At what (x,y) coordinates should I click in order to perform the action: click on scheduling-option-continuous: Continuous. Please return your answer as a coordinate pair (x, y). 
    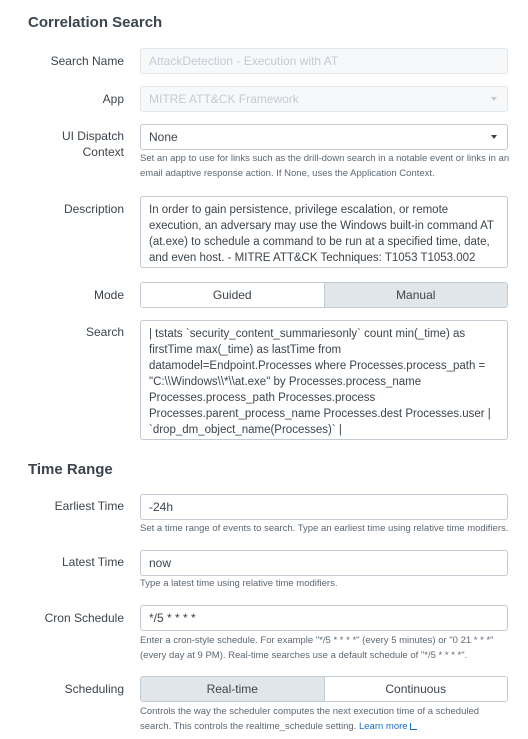
    Looking at the image, I should click on (415, 689).